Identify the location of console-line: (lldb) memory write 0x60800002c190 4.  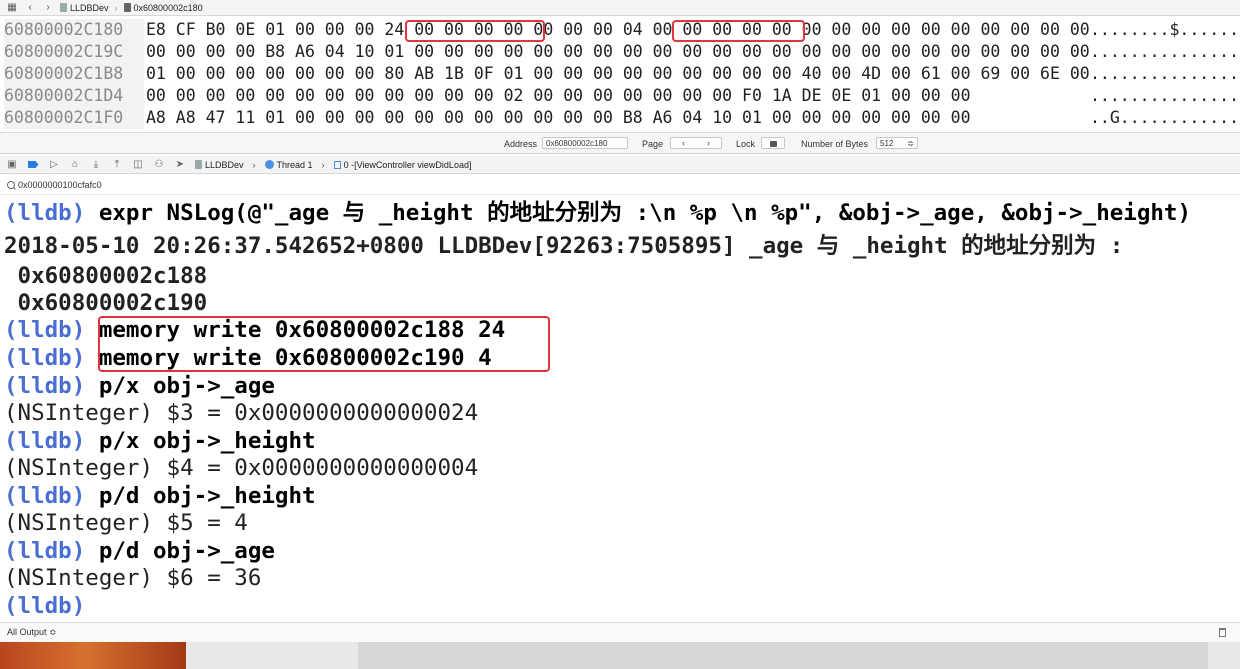
(248, 358).